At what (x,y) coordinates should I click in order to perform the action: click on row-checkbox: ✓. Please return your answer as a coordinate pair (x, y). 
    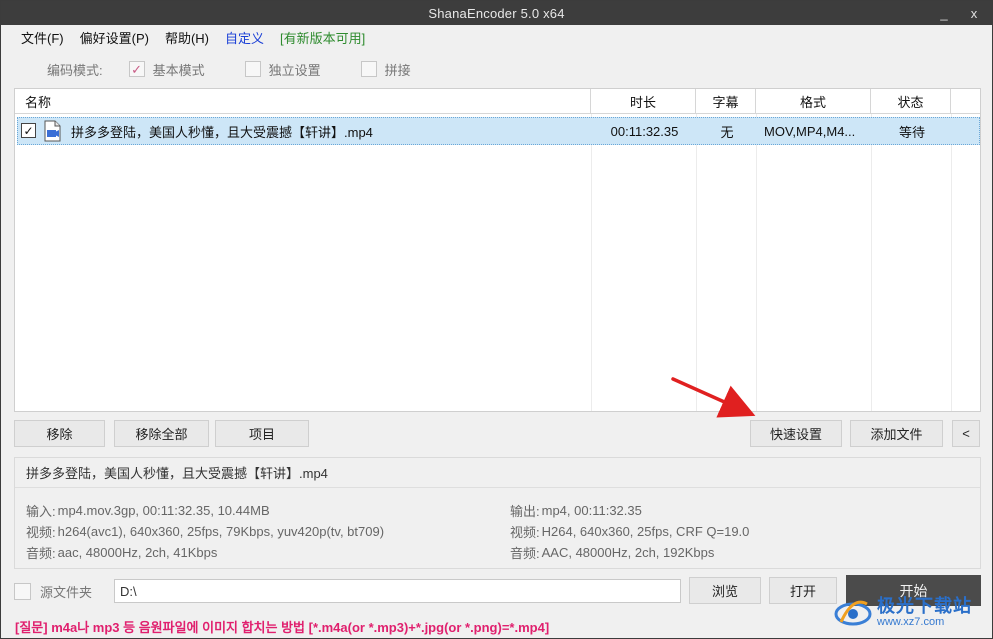
    Looking at the image, I should click on (28, 130).